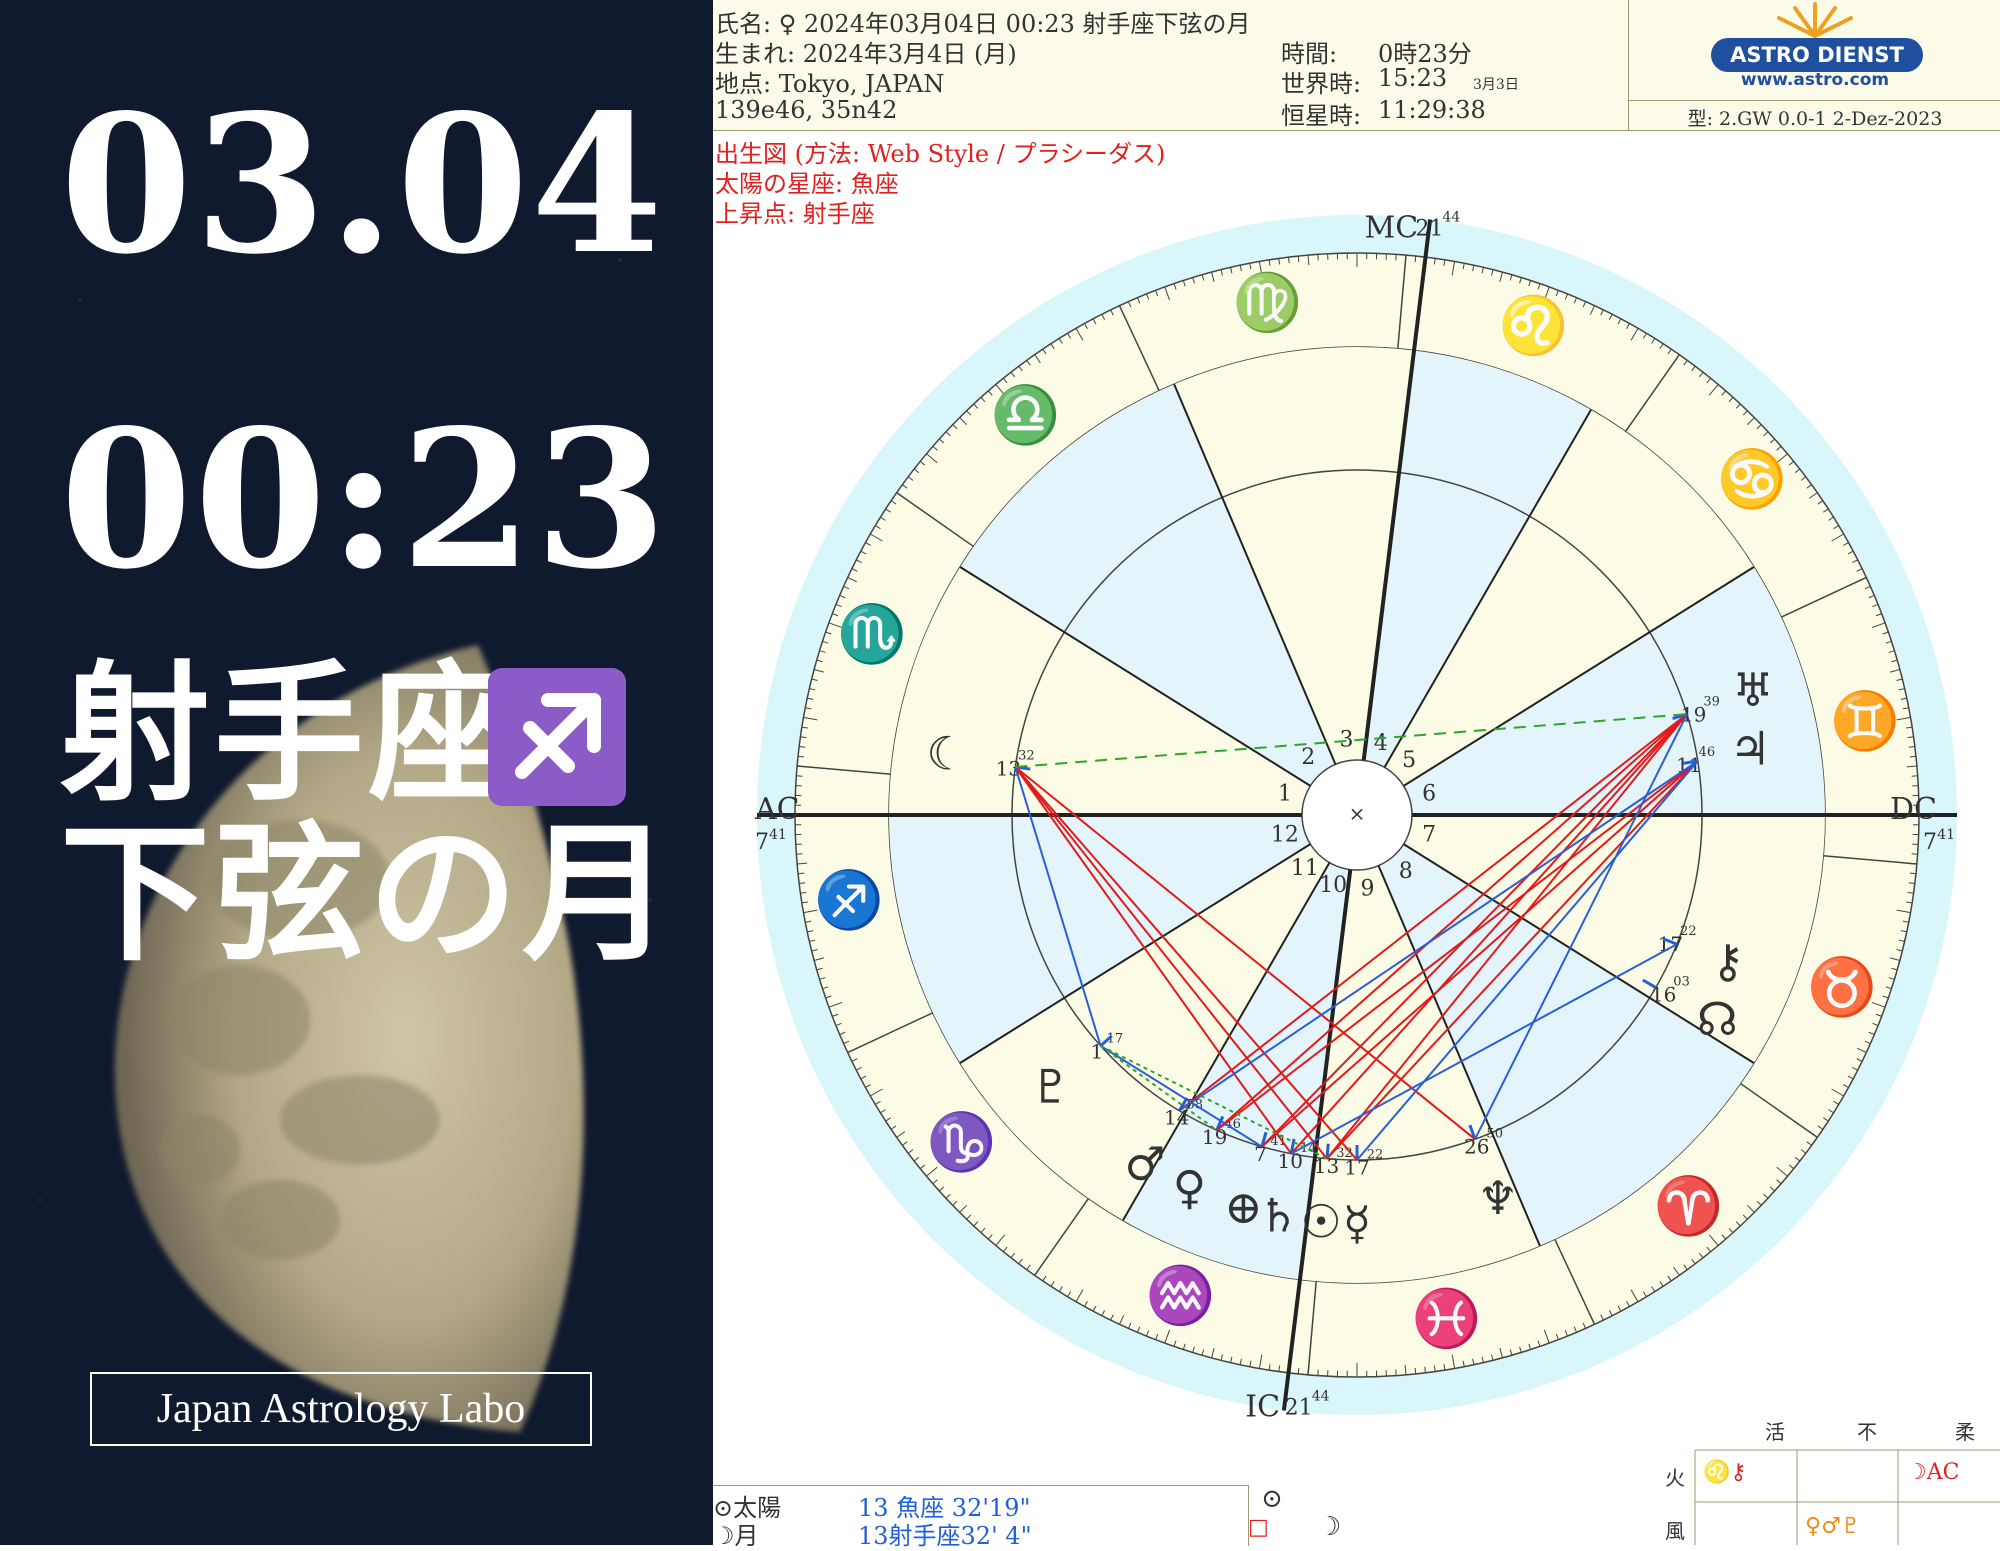 The width and height of the screenshot is (2000, 1551). What do you see at coordinates (1144, 1164) in the screenshot?
I see `mars-icon: ♂` at bounding box center [1144, 1164].